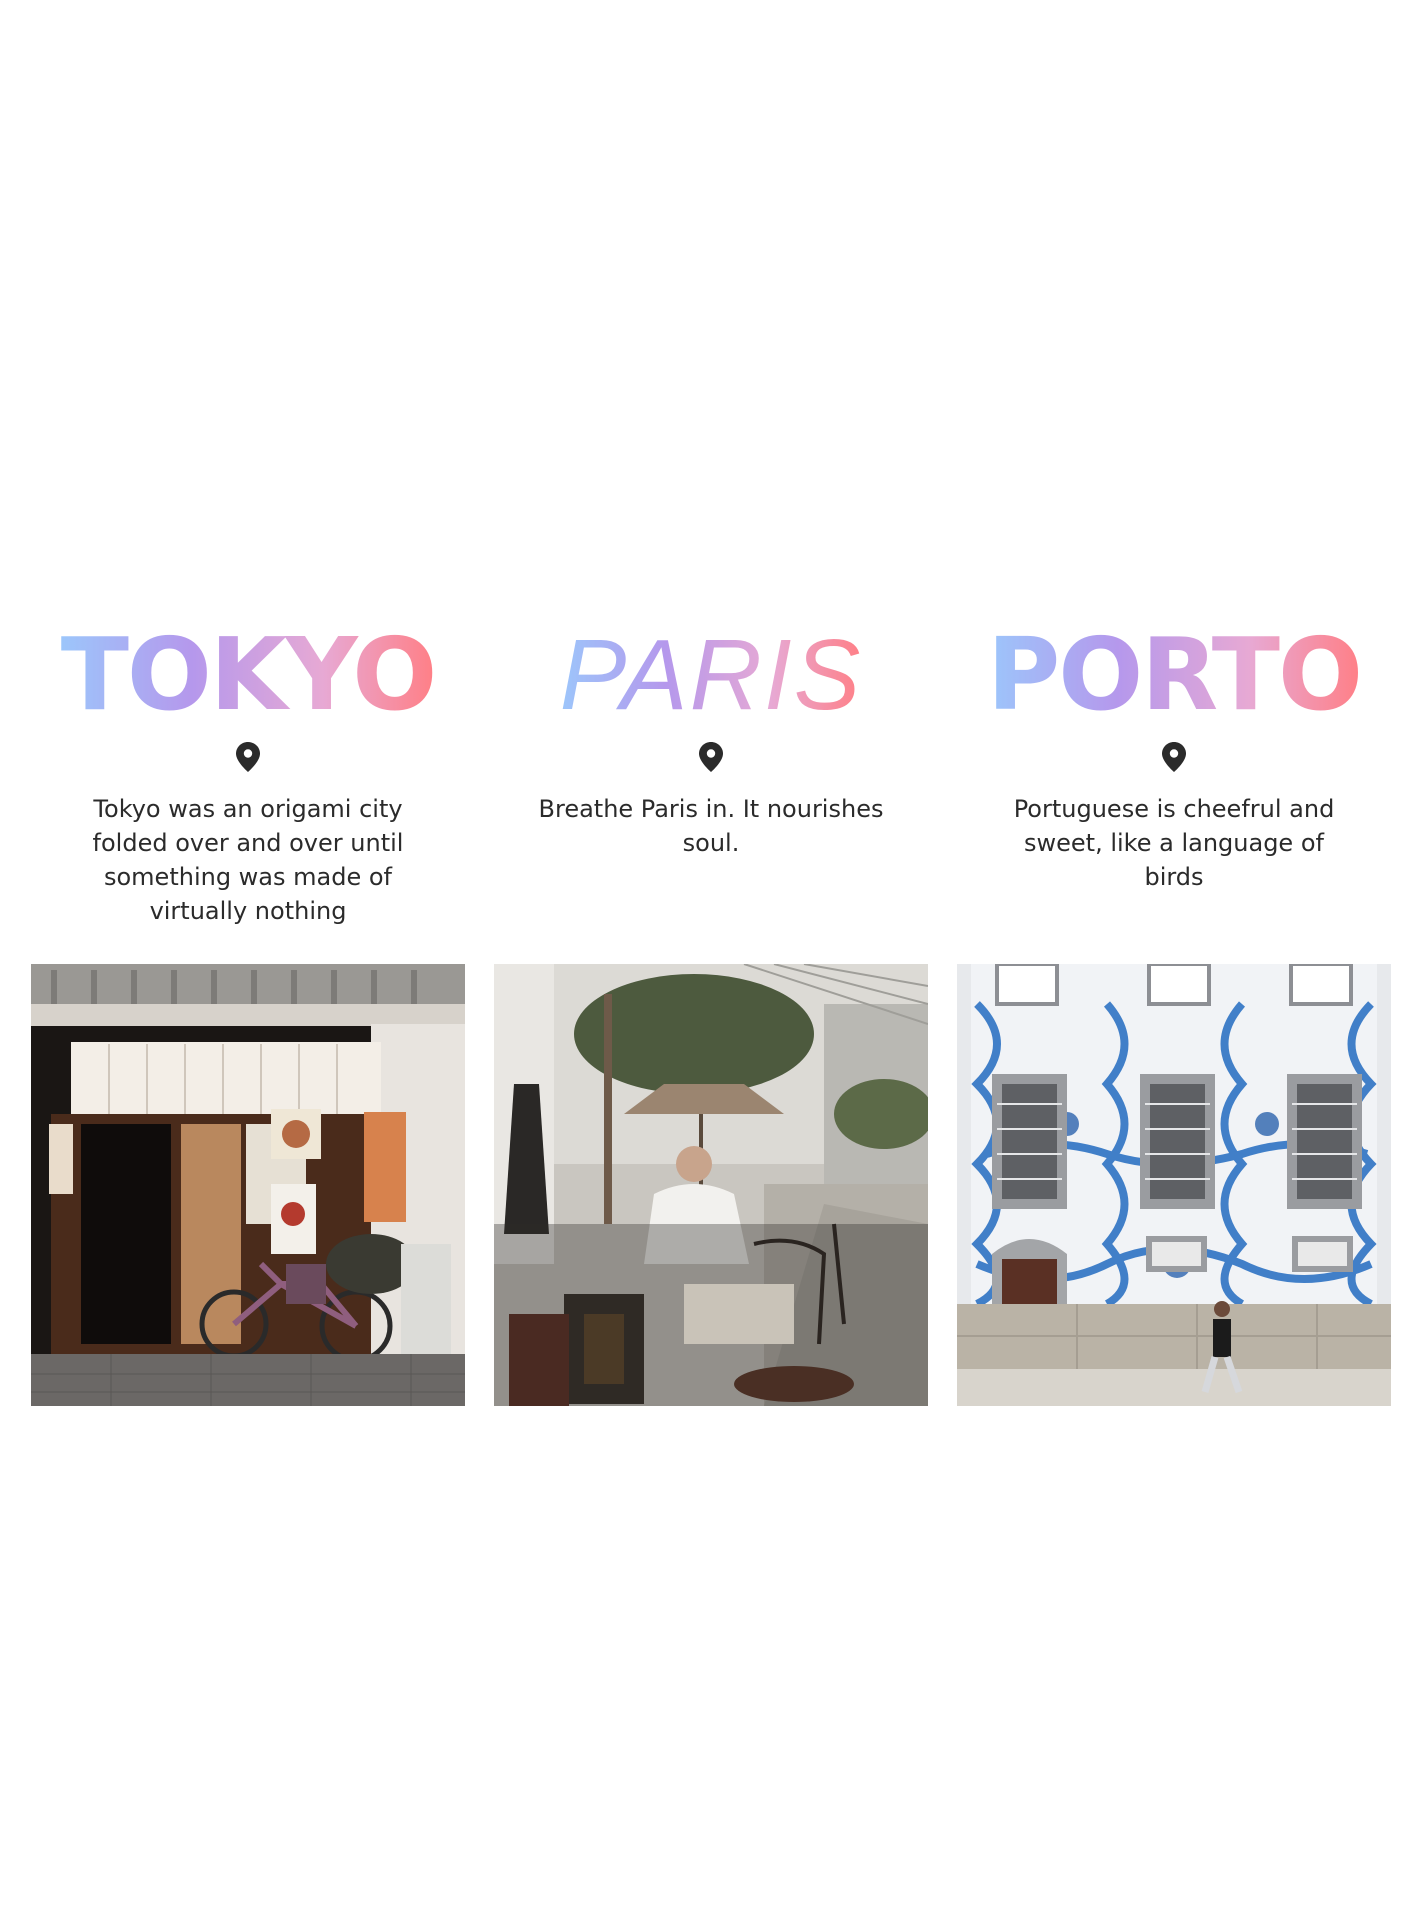 The height and width of the screenshot is (1926, 1422). I want to click on city-title: PORTO, so click(1174, 675).